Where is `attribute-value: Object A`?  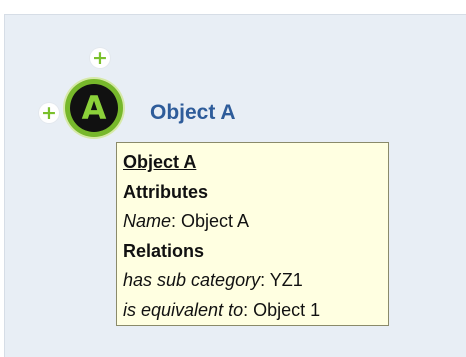
attribute-value: Object A is located at coordinates (215, 221).